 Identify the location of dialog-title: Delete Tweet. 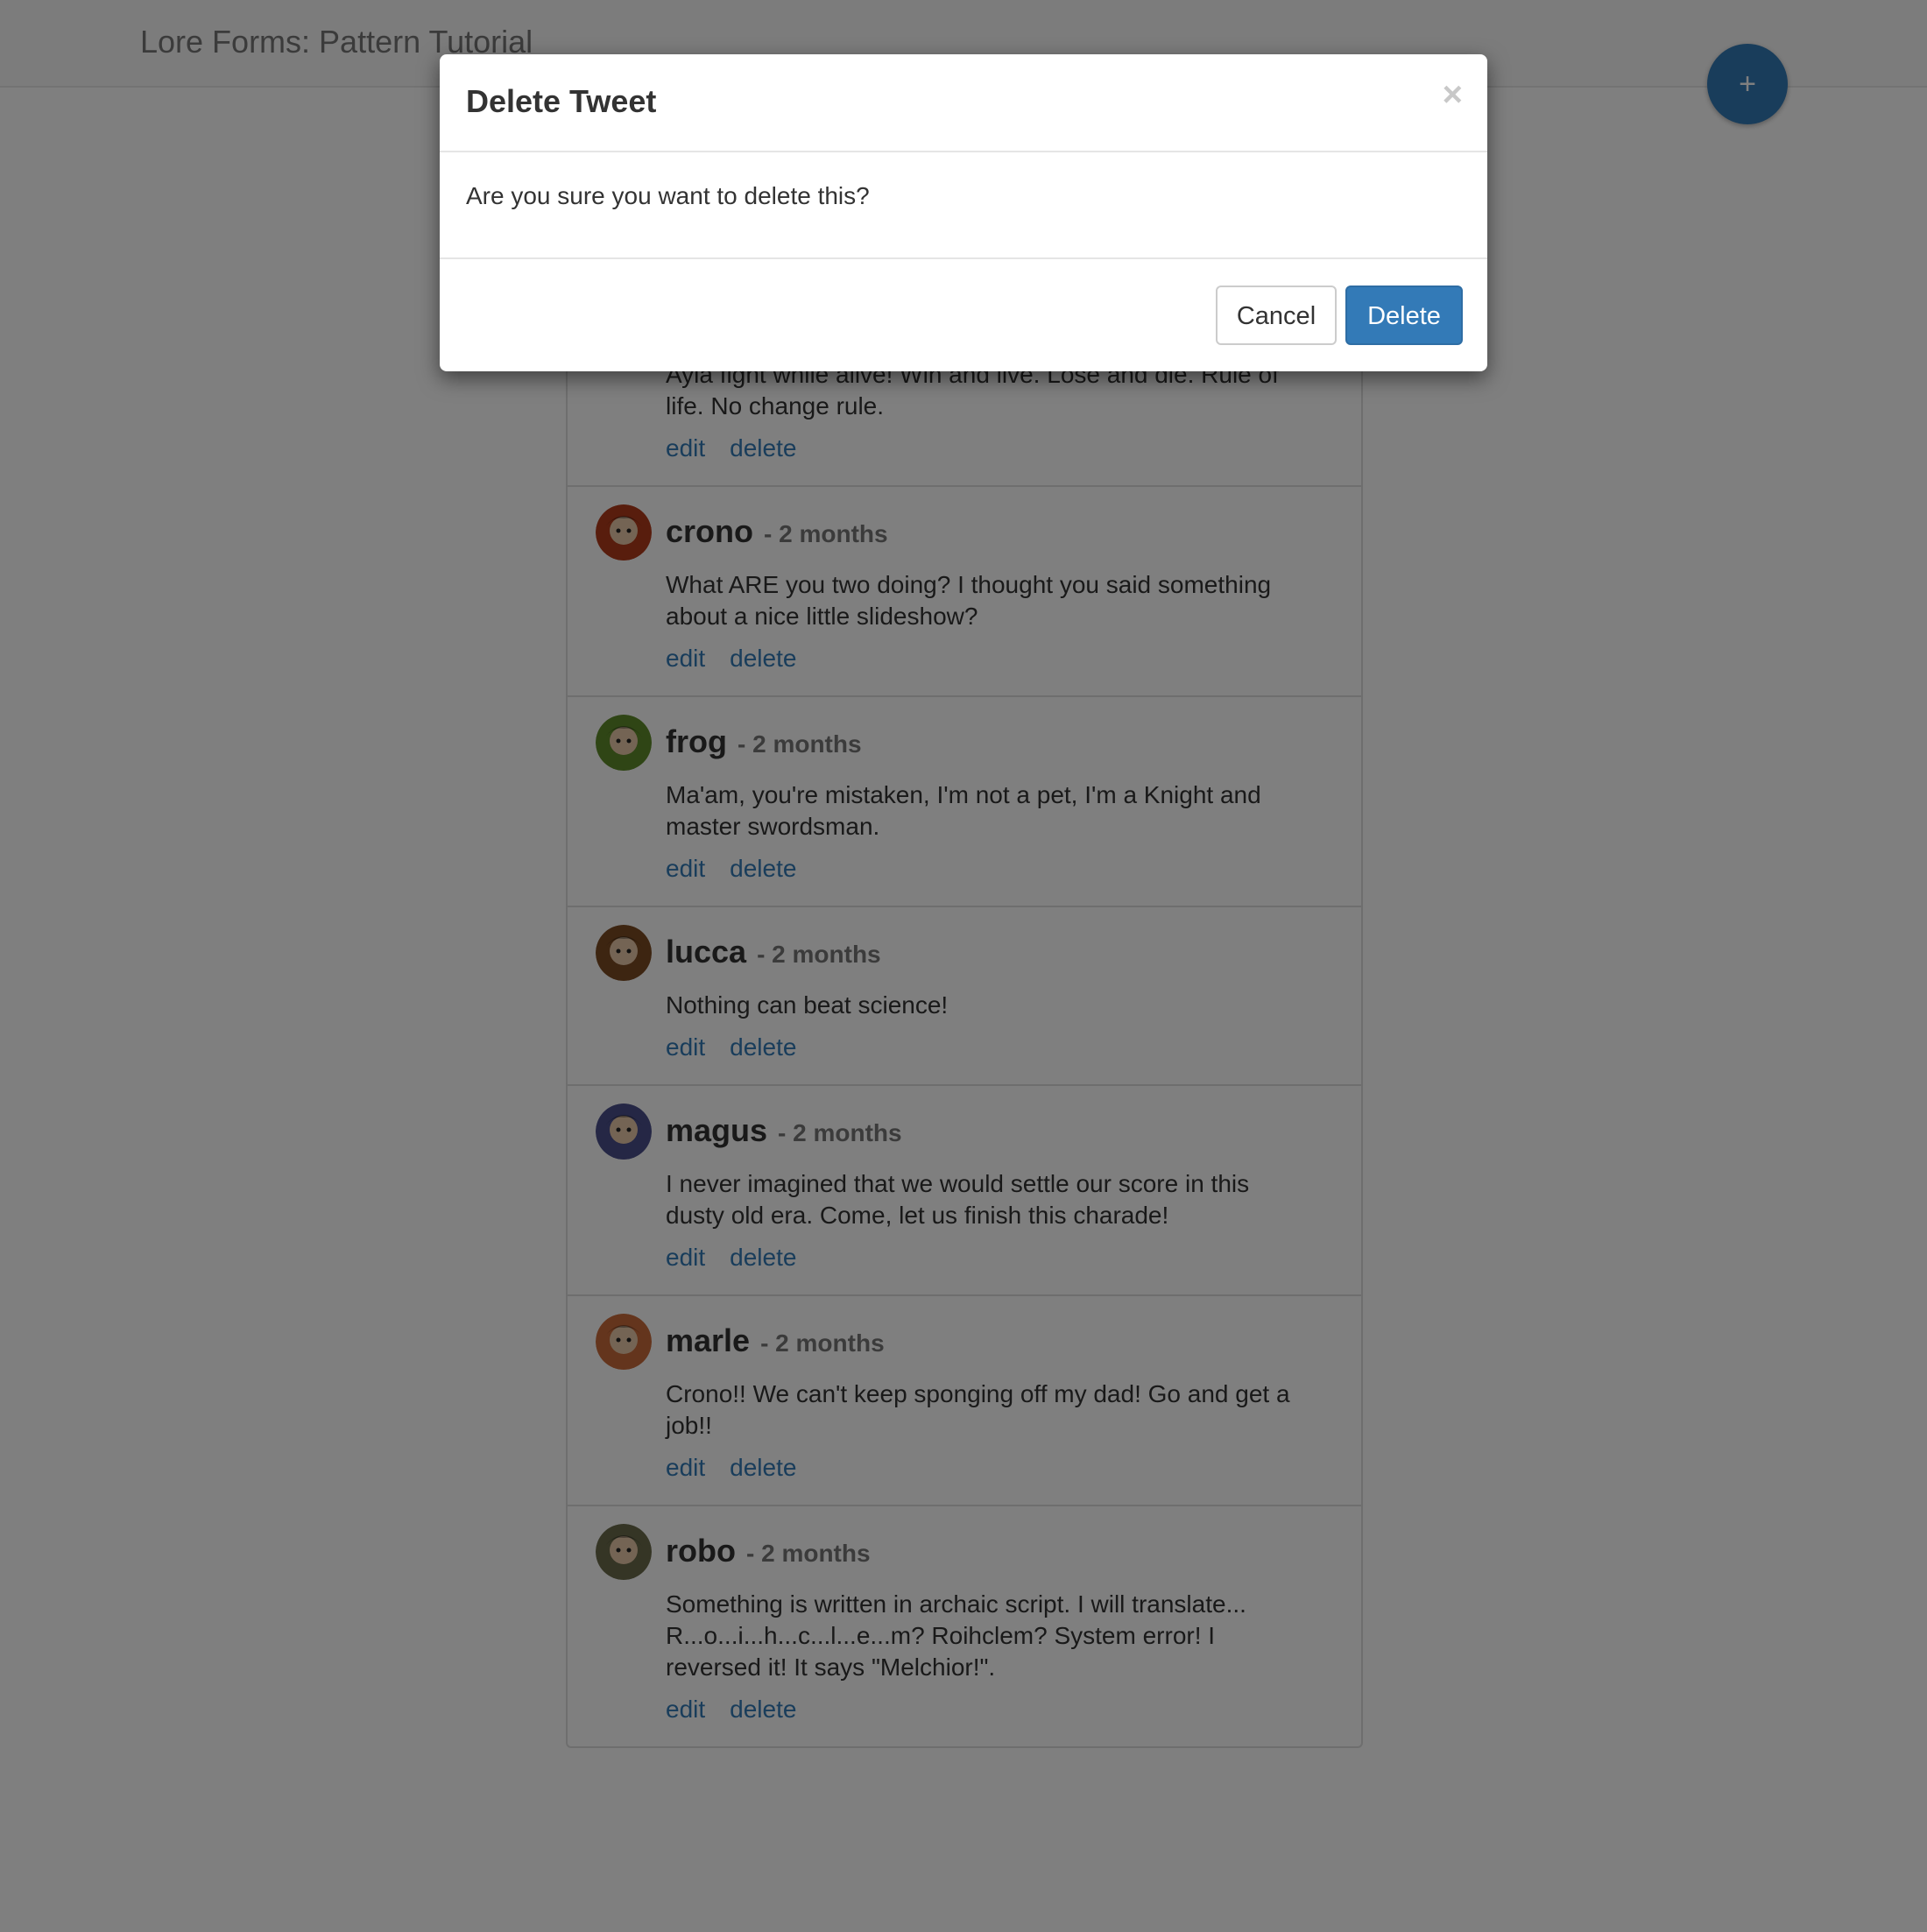
(561, 101).